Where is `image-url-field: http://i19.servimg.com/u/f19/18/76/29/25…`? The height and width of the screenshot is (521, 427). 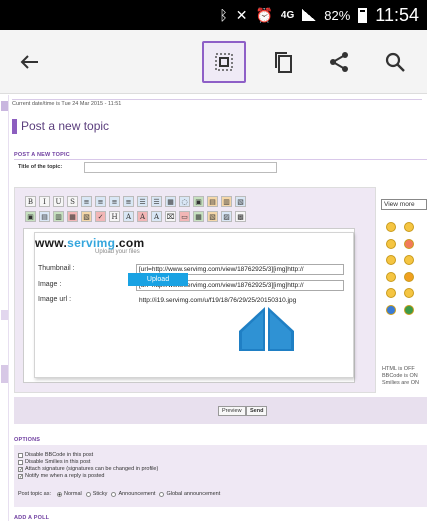
image-url-field: http://i19.servimg.com/u/f19/18/76/29/25… is located at coordinates (240, 300).